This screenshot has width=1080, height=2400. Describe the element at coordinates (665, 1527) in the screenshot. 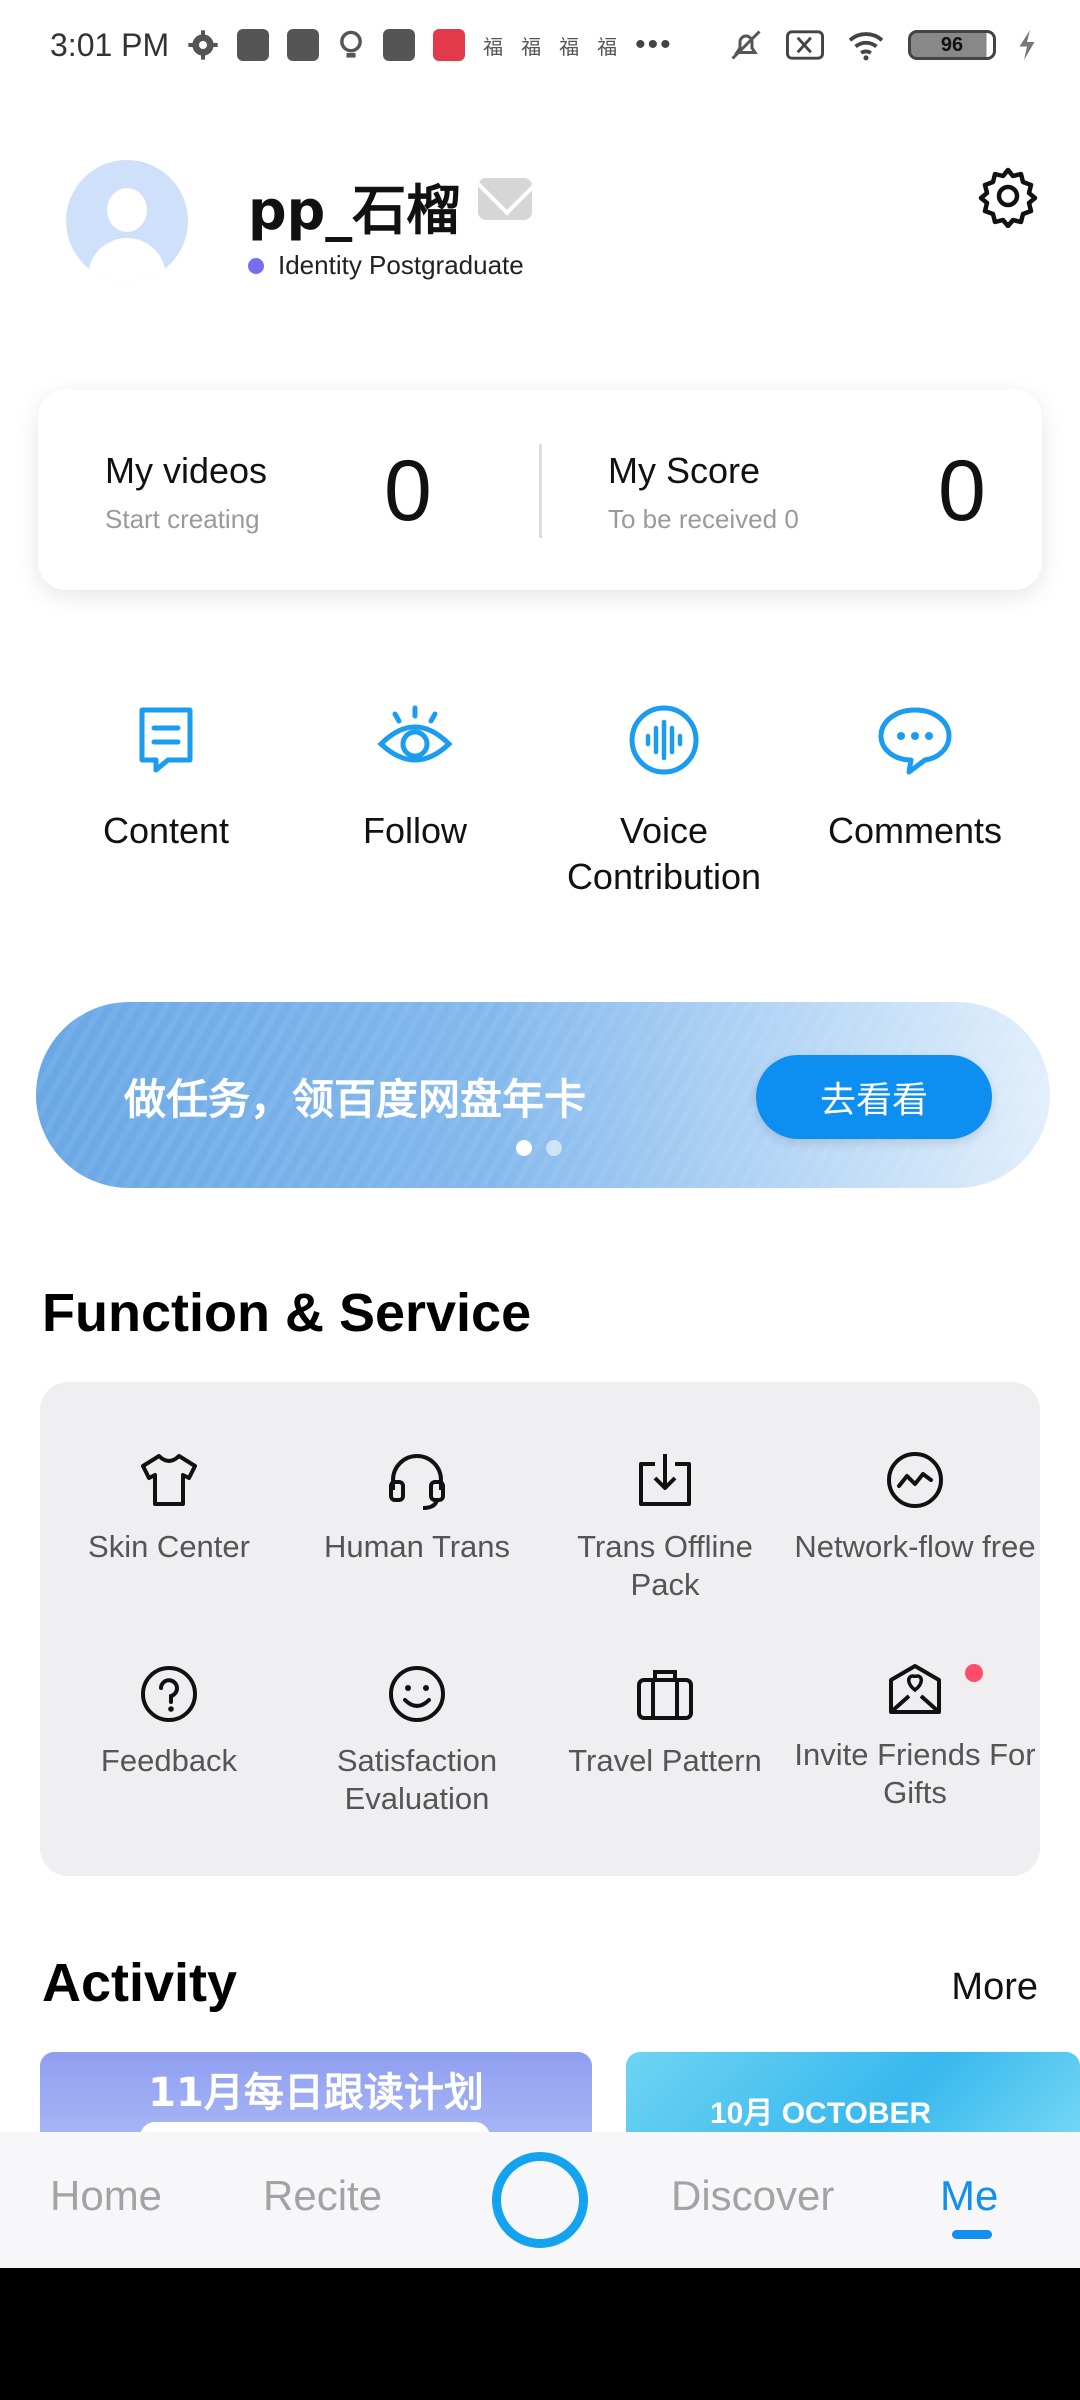

I see `trans-offline-pack-item: Trans Offline Pack` at that location.